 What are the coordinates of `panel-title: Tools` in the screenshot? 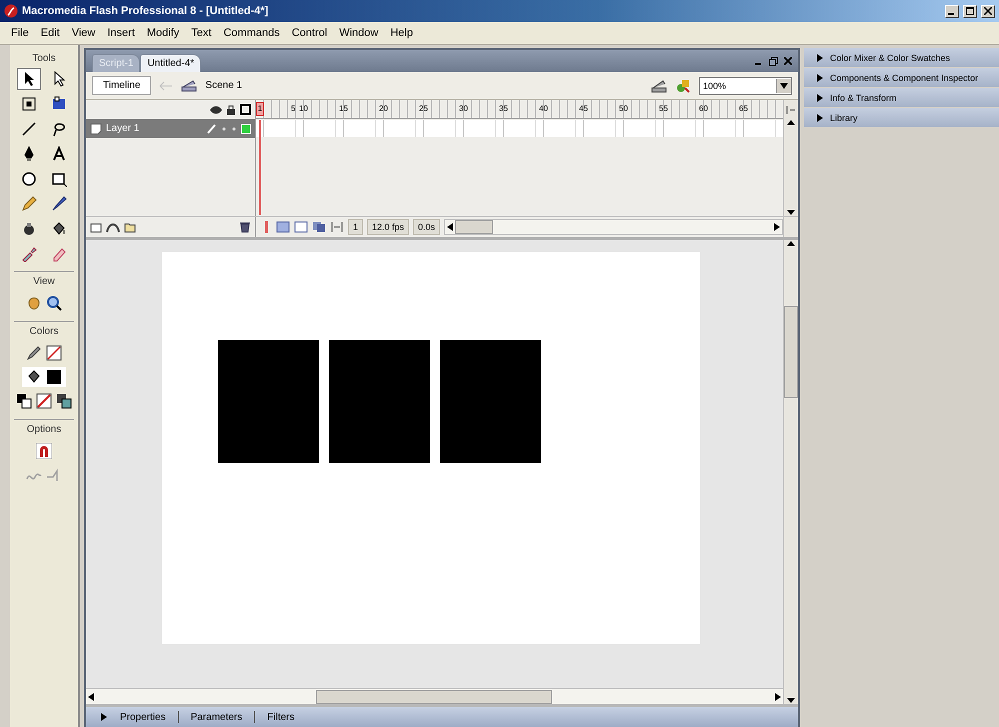 It's located at (44, 58).